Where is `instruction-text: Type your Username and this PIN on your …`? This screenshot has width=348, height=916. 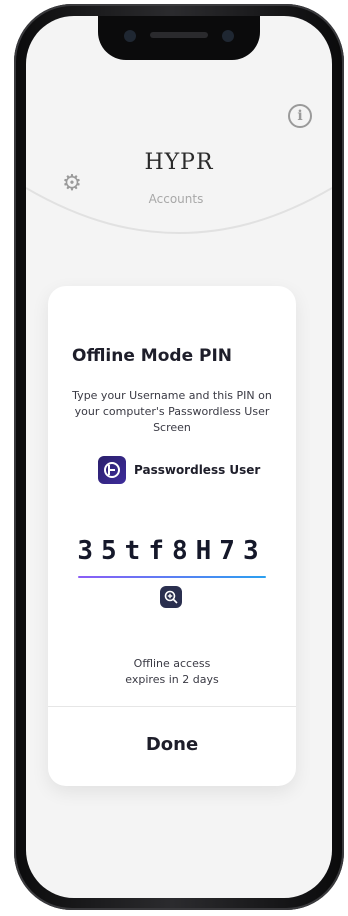
instruction-text: Type your Username and this PIN on your … is located at coordinates (172, 411).